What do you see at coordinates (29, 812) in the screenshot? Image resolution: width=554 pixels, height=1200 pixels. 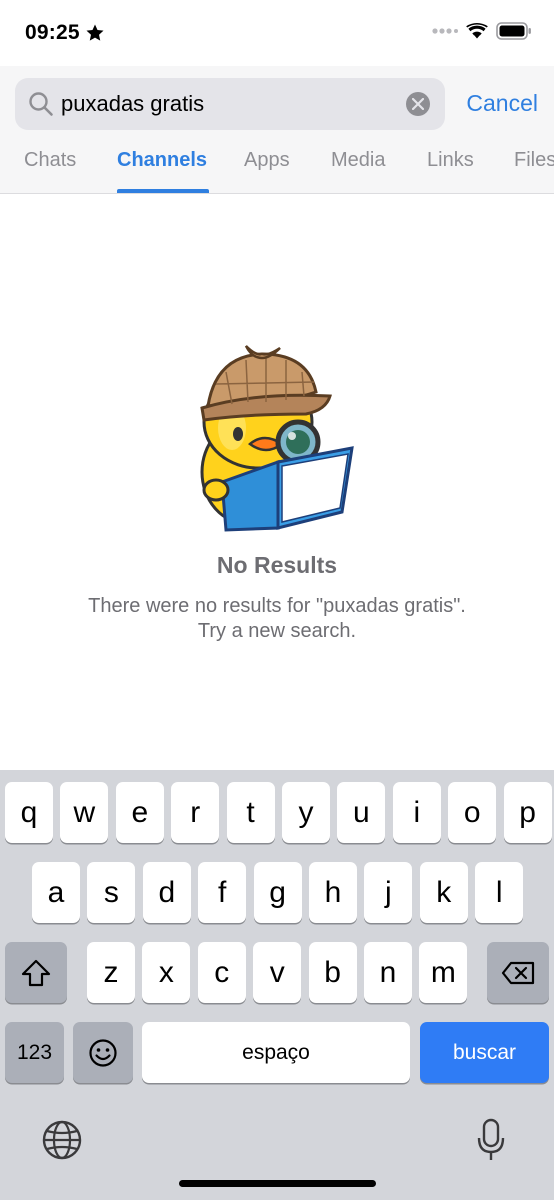 I see `key-q: q` at bounding box center [29, 812].